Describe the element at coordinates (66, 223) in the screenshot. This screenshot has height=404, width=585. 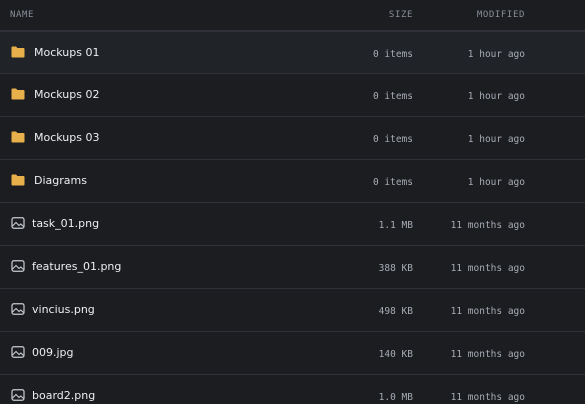
I see `row-name: task_01.png` at that location.